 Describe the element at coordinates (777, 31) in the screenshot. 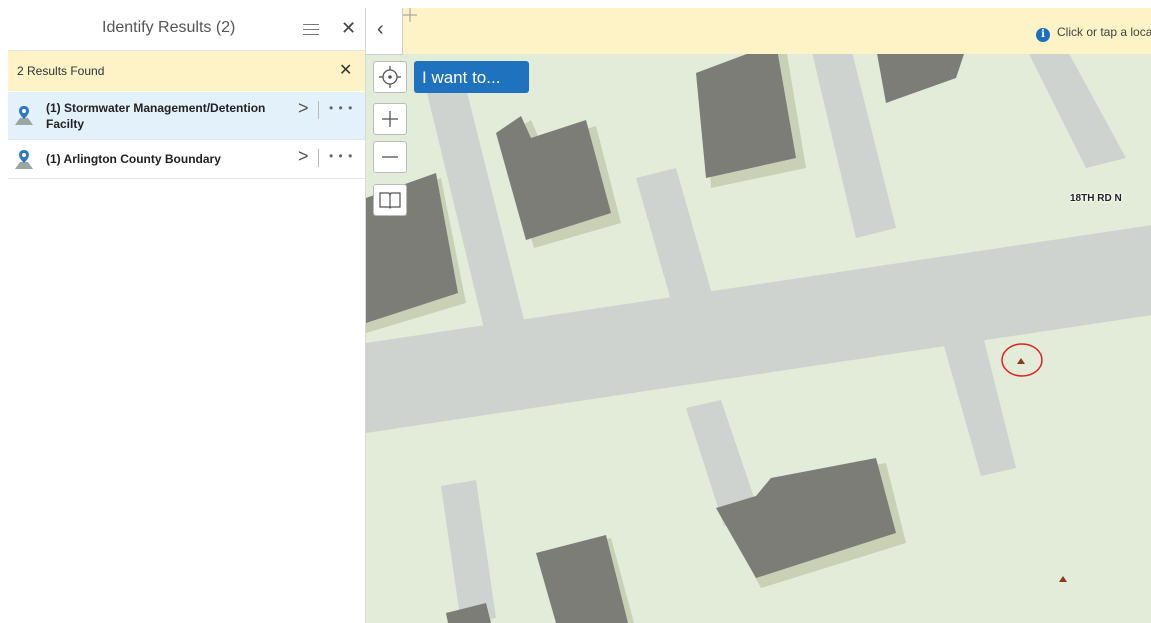

I see `info-banner: i Click or tap a location o` at that location.